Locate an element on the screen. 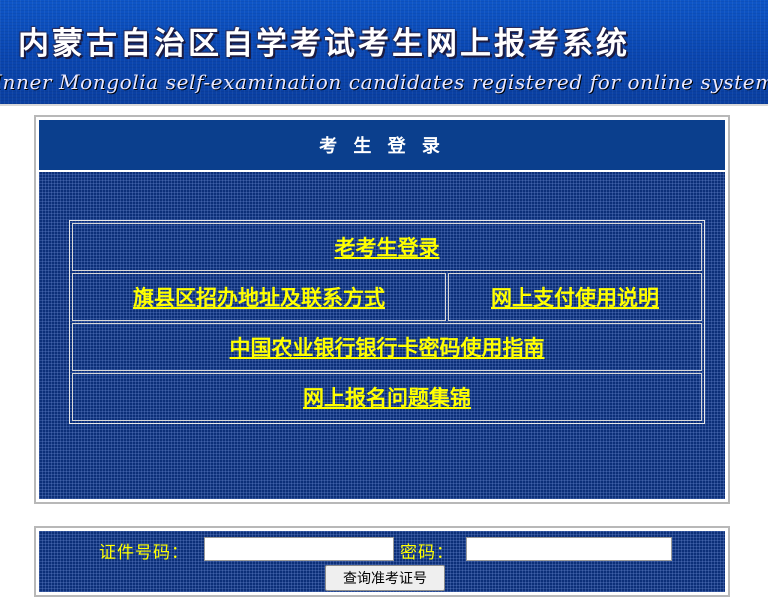 This screenshot has width=768, height=601. id-number-label: 证件号码： is located at coordinates (144, 553).